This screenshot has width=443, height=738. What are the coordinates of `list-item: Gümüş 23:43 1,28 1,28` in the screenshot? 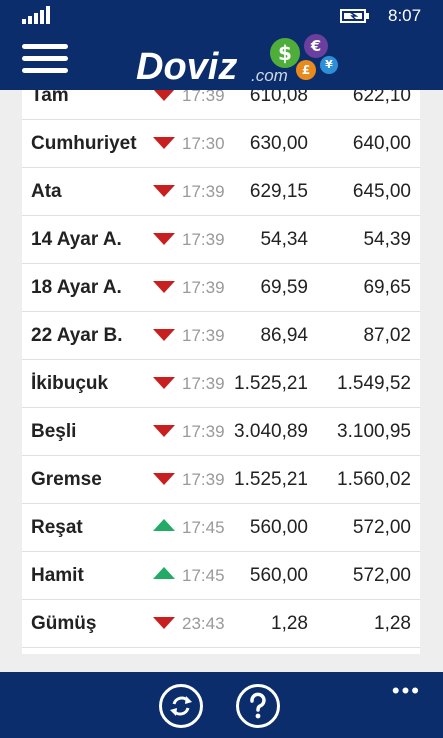 It's located at (221, 624).